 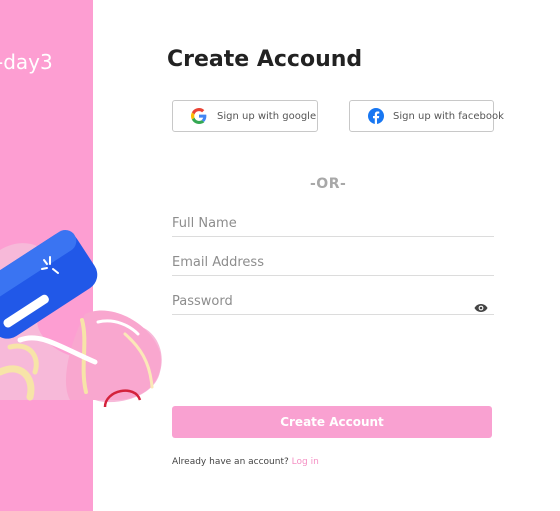 I want to click on facebook-signup-label: Sign up with facebook, so click(x=448, y=116).